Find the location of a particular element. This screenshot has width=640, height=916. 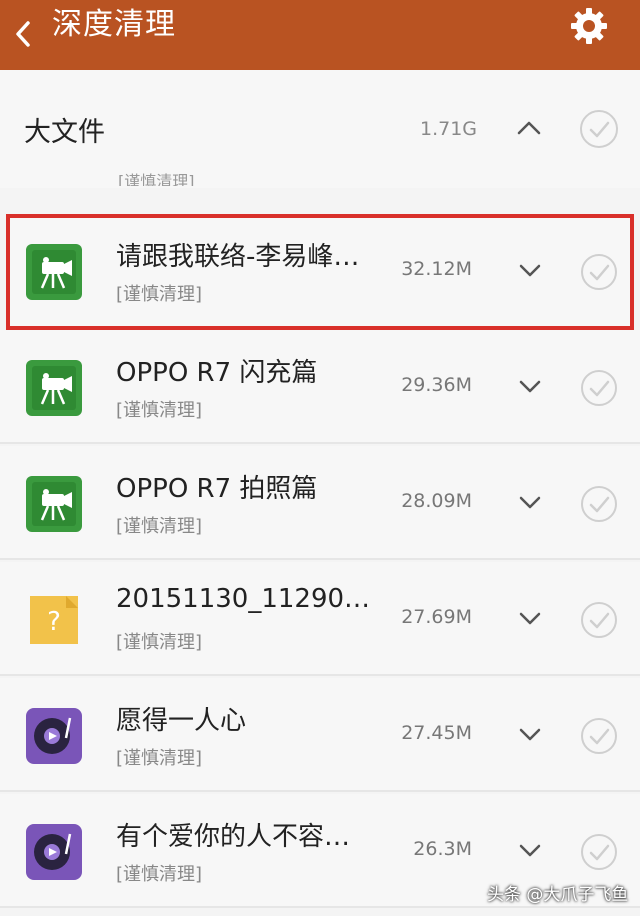

large-files-section-header: 大文件 1.71G is located at coordinates (320, 129).